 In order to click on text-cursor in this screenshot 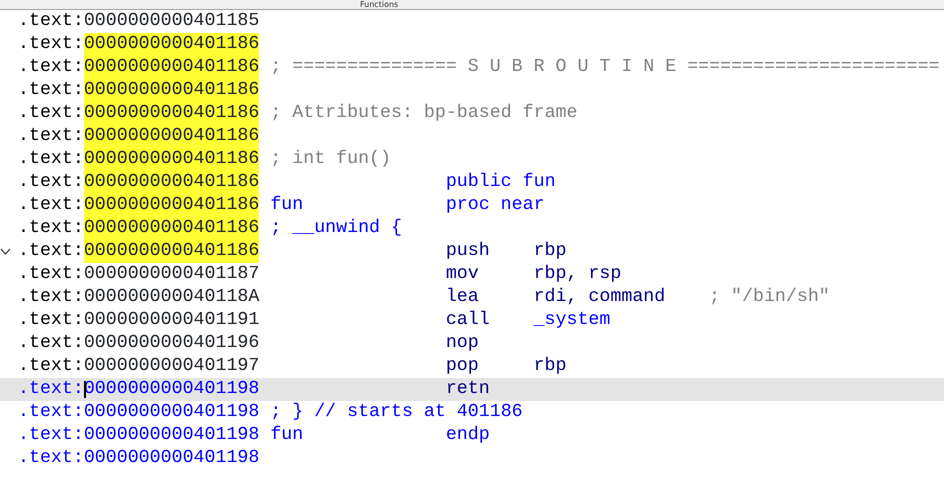, I will do `click(85, 389)`.